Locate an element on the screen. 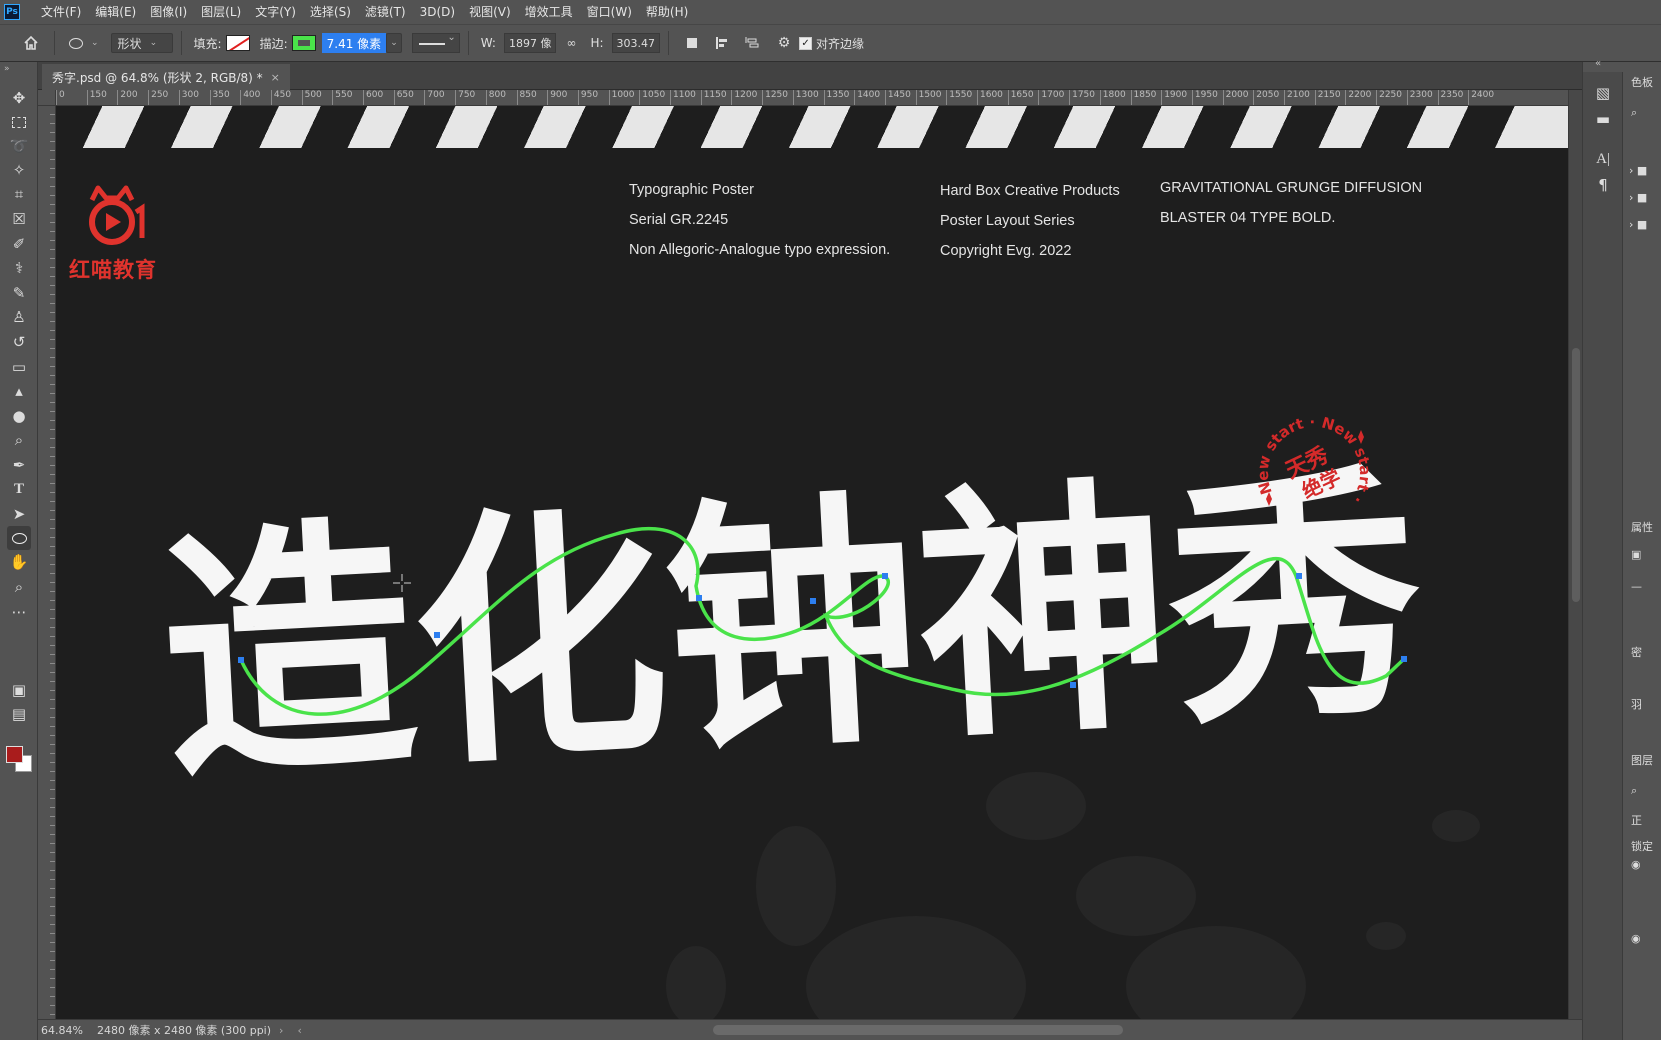  type-tool-icon: T is located at coordinates (19, 489).